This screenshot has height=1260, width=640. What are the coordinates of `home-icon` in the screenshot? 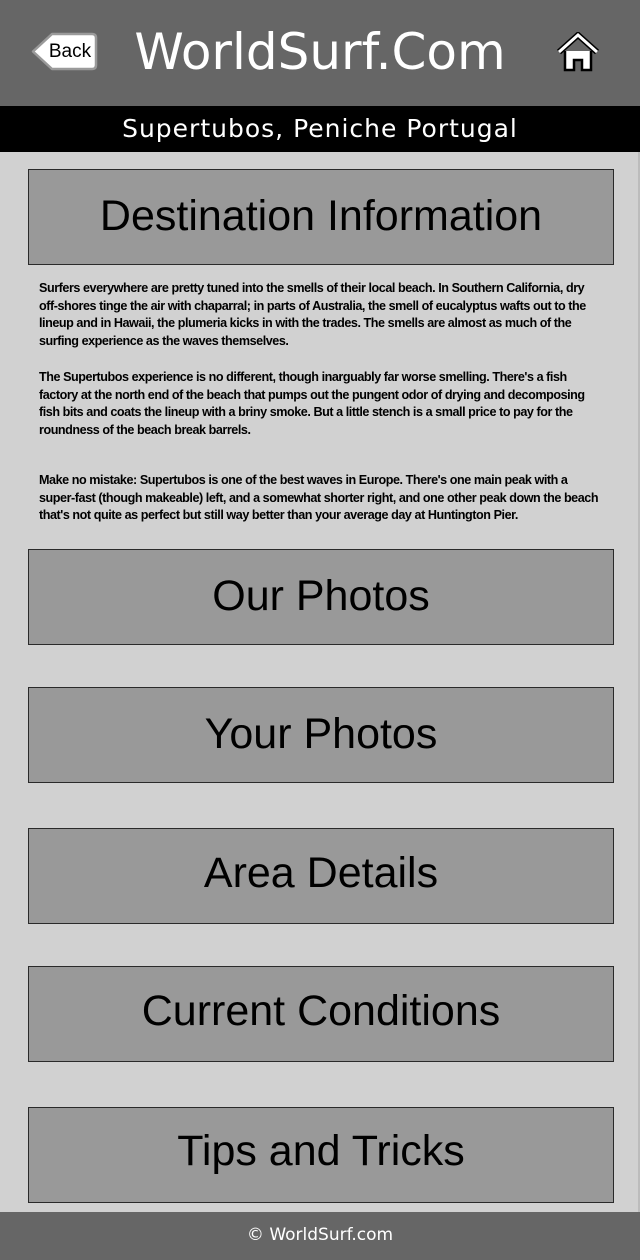 It's located at (578, 51).